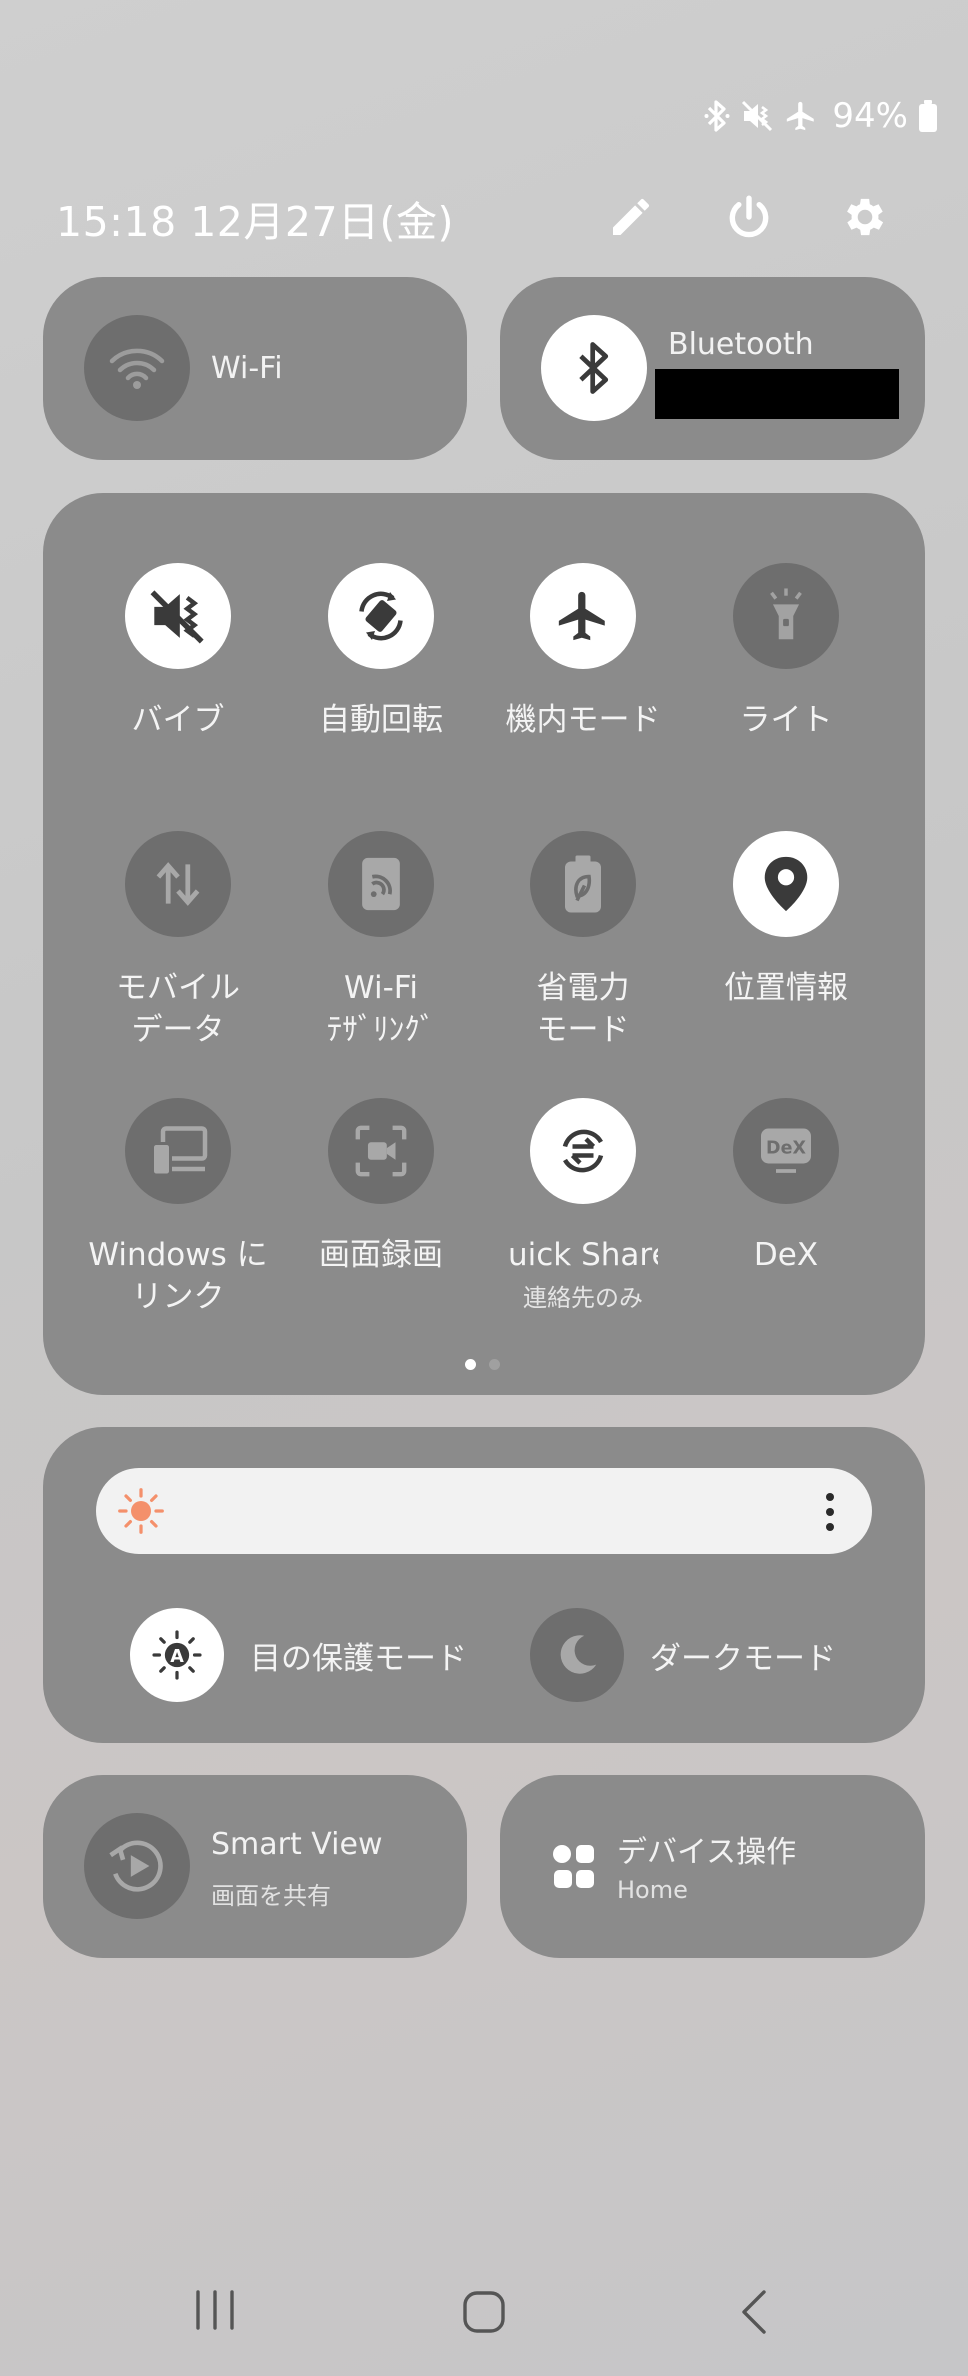  I want to click on recent-apps-icon, so click(215, 2310).